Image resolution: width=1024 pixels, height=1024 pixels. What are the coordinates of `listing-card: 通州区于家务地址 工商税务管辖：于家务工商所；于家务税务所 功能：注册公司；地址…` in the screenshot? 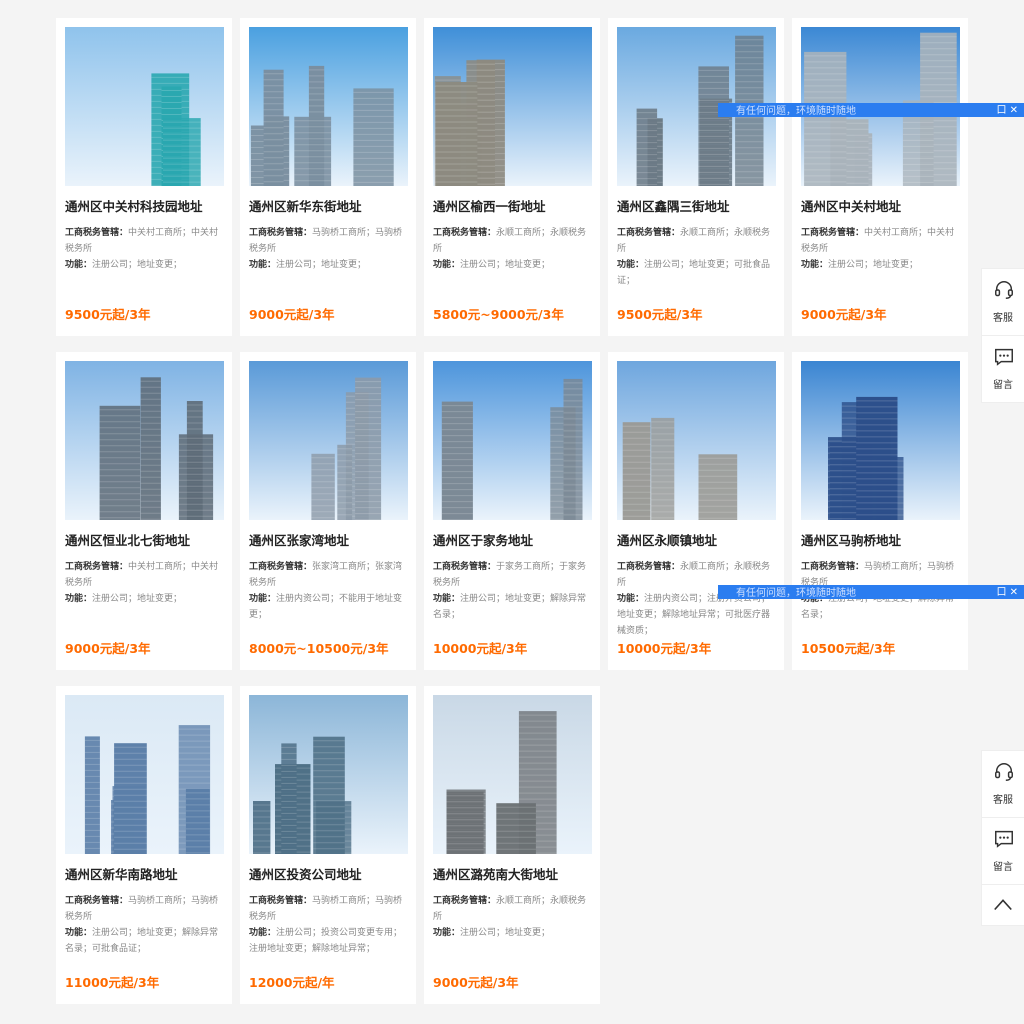 It's located at (512, 511).